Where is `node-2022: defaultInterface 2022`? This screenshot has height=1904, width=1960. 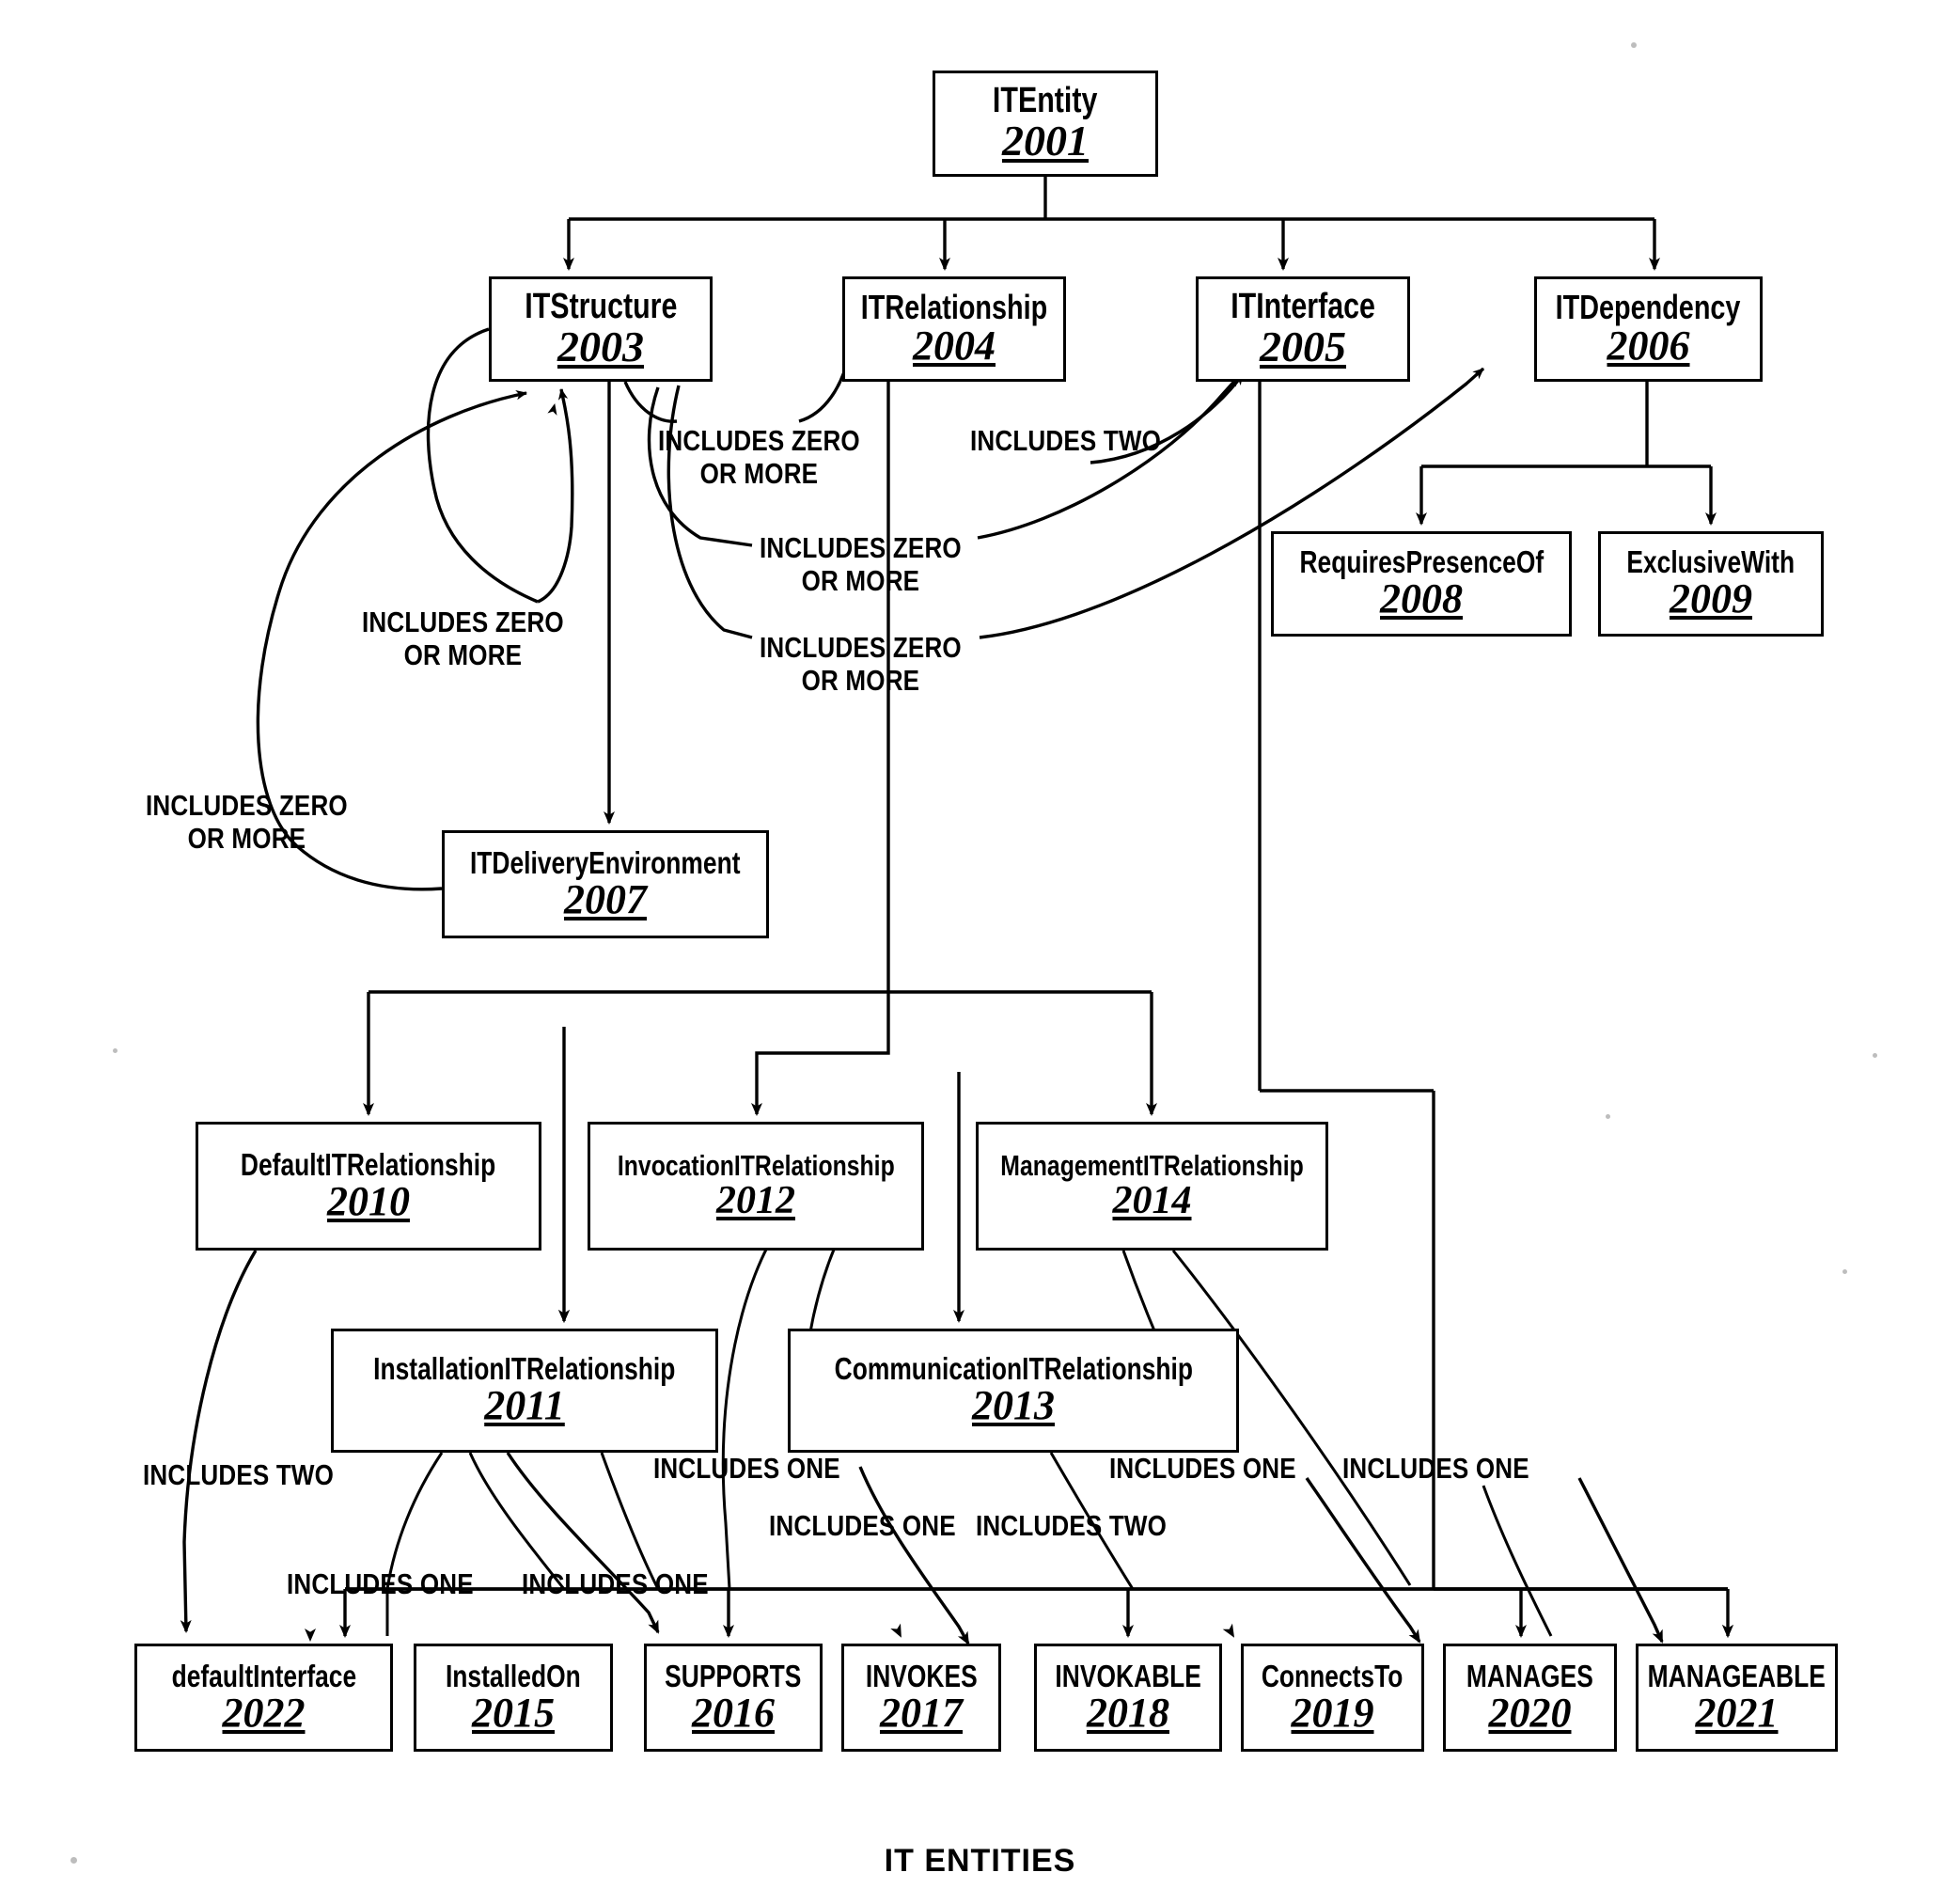
node-2022: defaultInterface 2022 is located at coordinates (263, 1698).